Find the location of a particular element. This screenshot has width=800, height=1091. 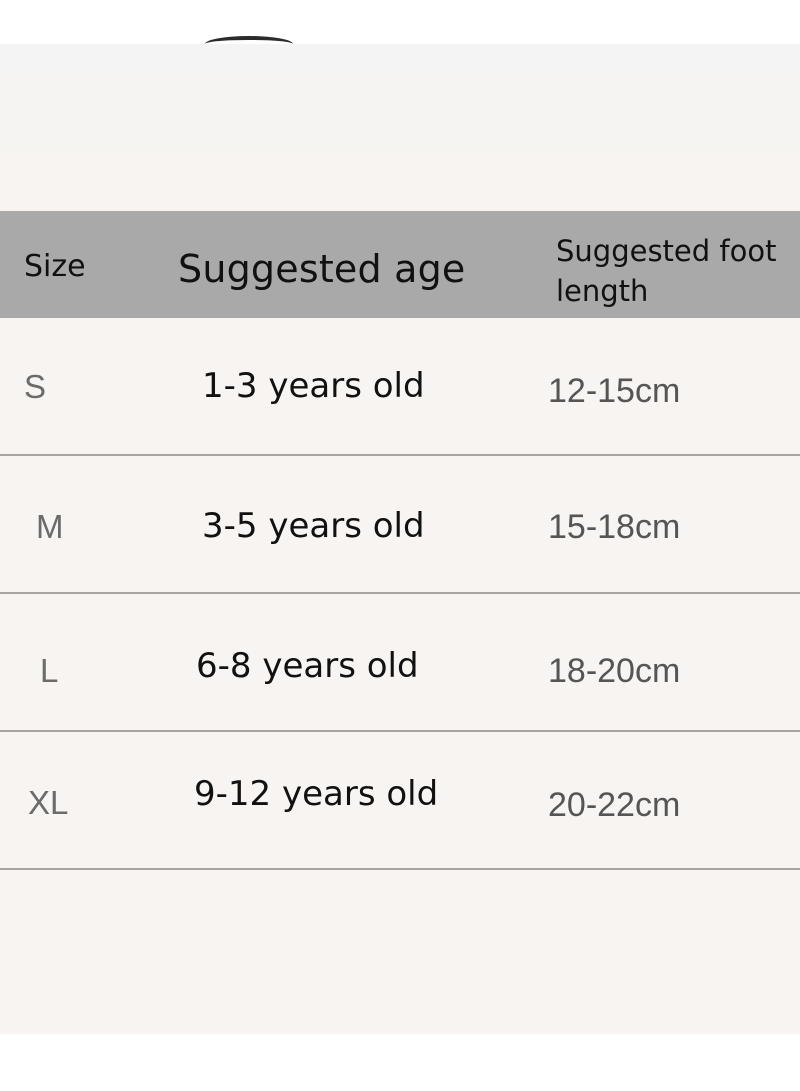

table-header-row: Size Suggested age Suggested foot length is located at coordinates (400, 264).